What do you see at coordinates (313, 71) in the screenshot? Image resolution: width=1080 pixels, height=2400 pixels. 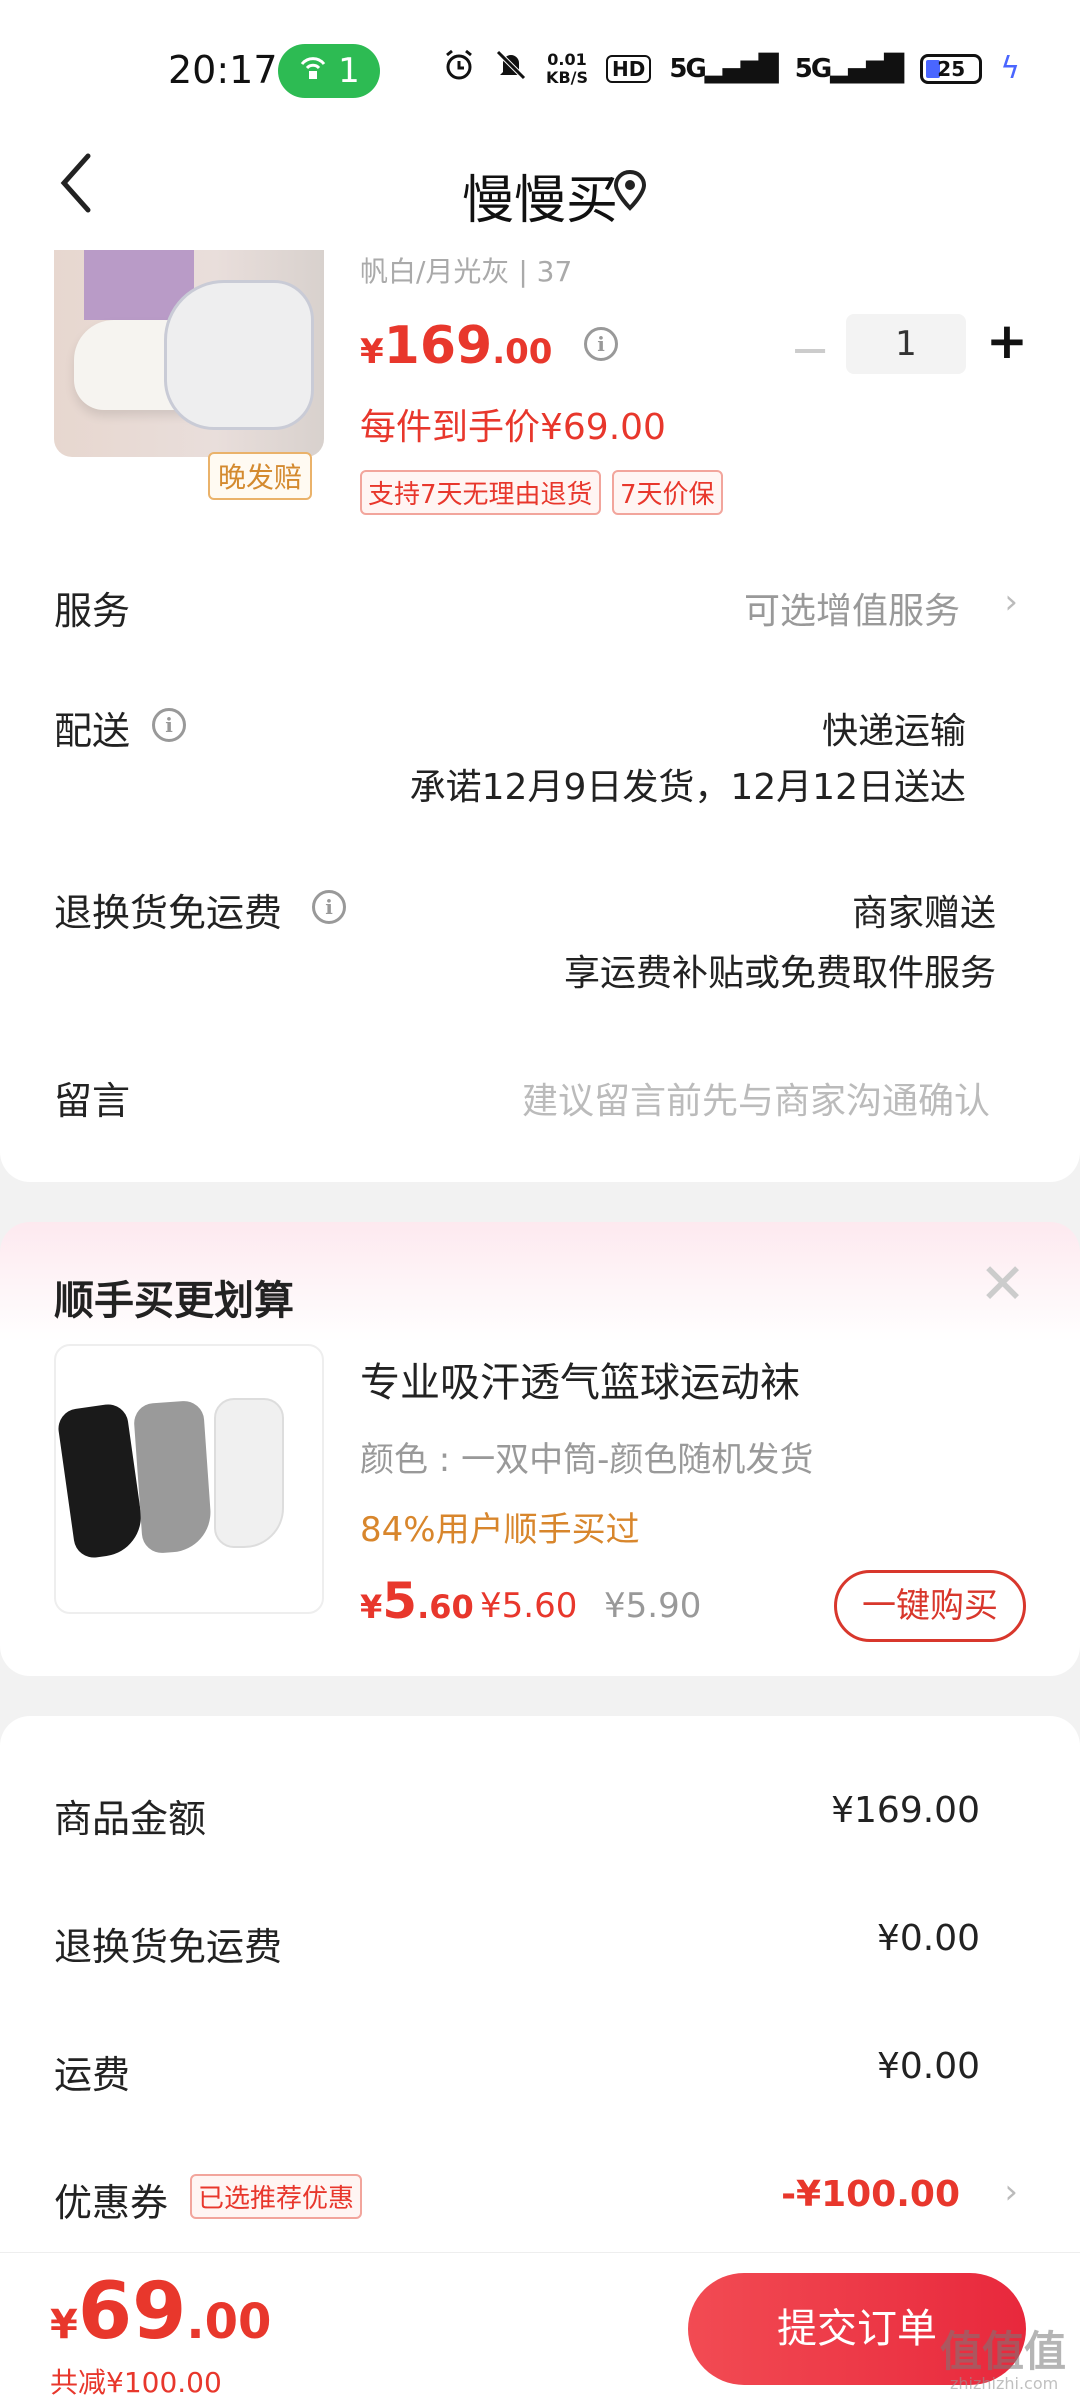 I see `hotspot-icon` at bounding box center [313, 71].